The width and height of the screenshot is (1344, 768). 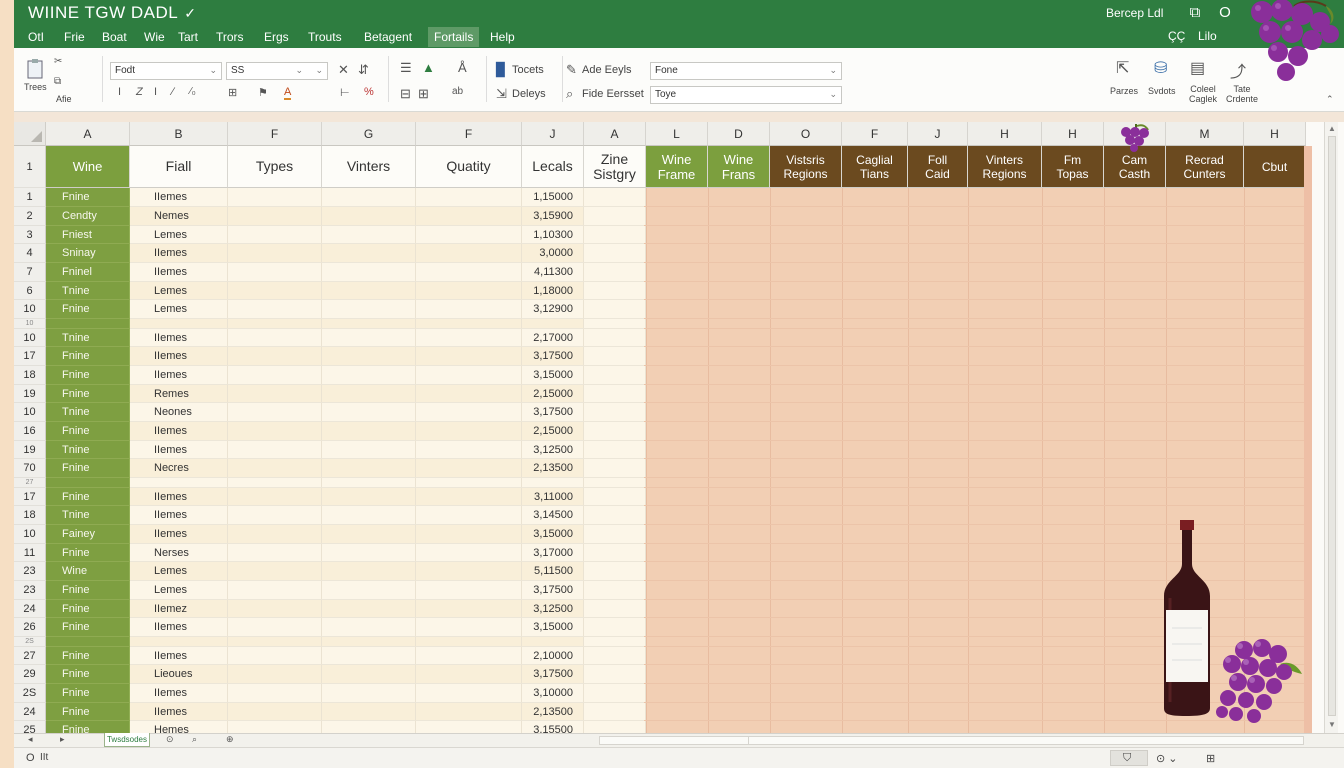 What do you see at coordinates (1073, 167) in the screenshot?
I see `header-cell: Fm Topas` at bounding box center [1073, 167].